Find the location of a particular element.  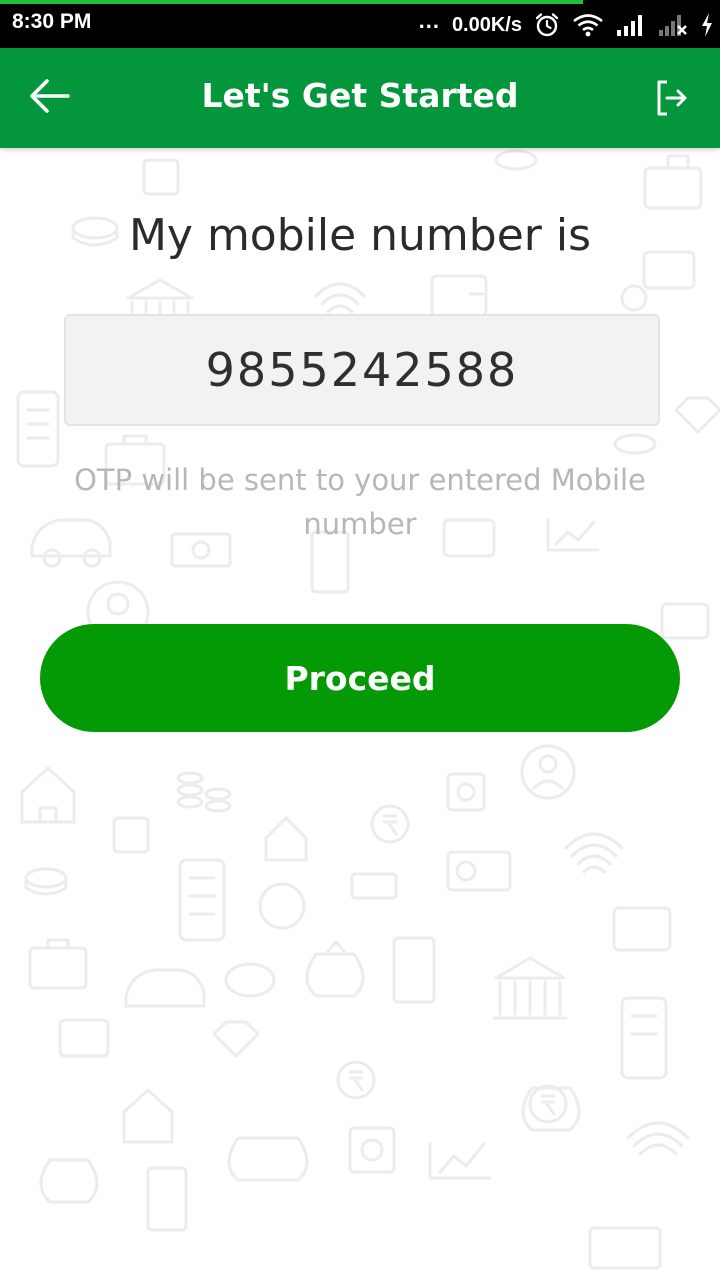

charging-icon is located at coordinates (707, 25).